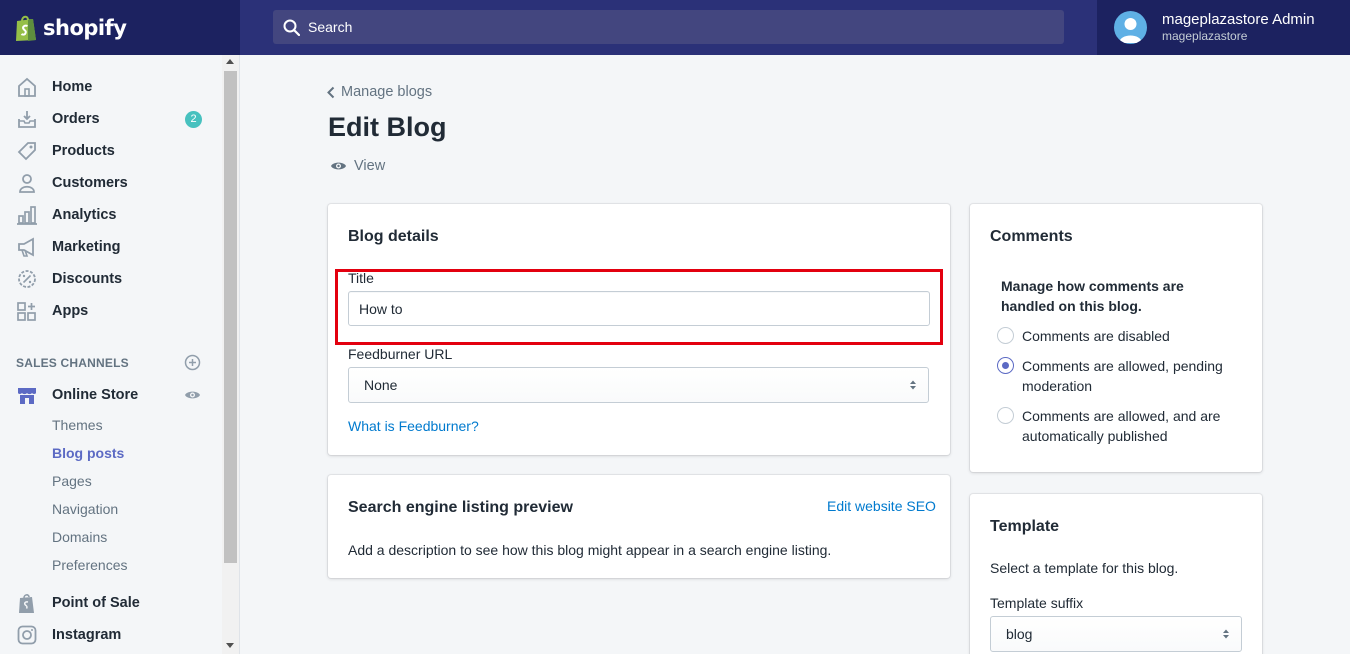 The height and width of the screenshot is (654, 1350). I want to click on template-suffix-label: Template suffix, so click(1037, 603).